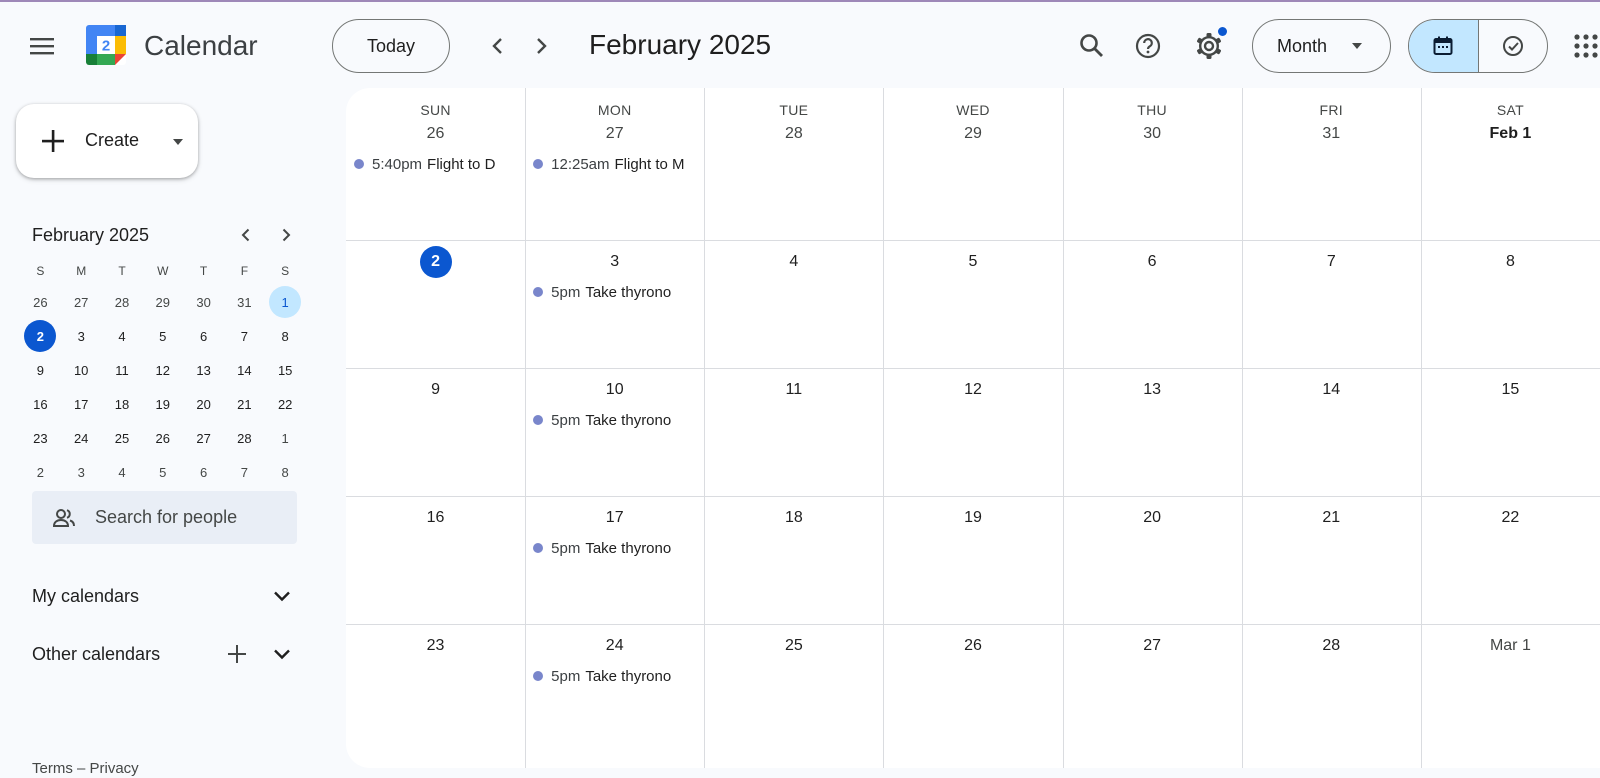 Image resolution: width=1600 pixels, height=778 pixels. What do you see at coordinates (614, 134) in the screenshot?
I see `day-number: 27` at bounding box center [614, 134].